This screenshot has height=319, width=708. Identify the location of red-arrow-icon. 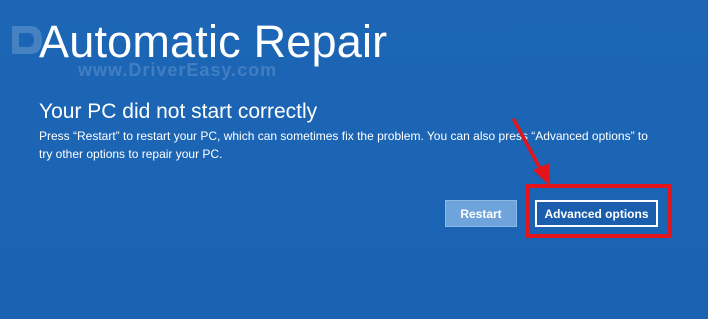
(531, 151).